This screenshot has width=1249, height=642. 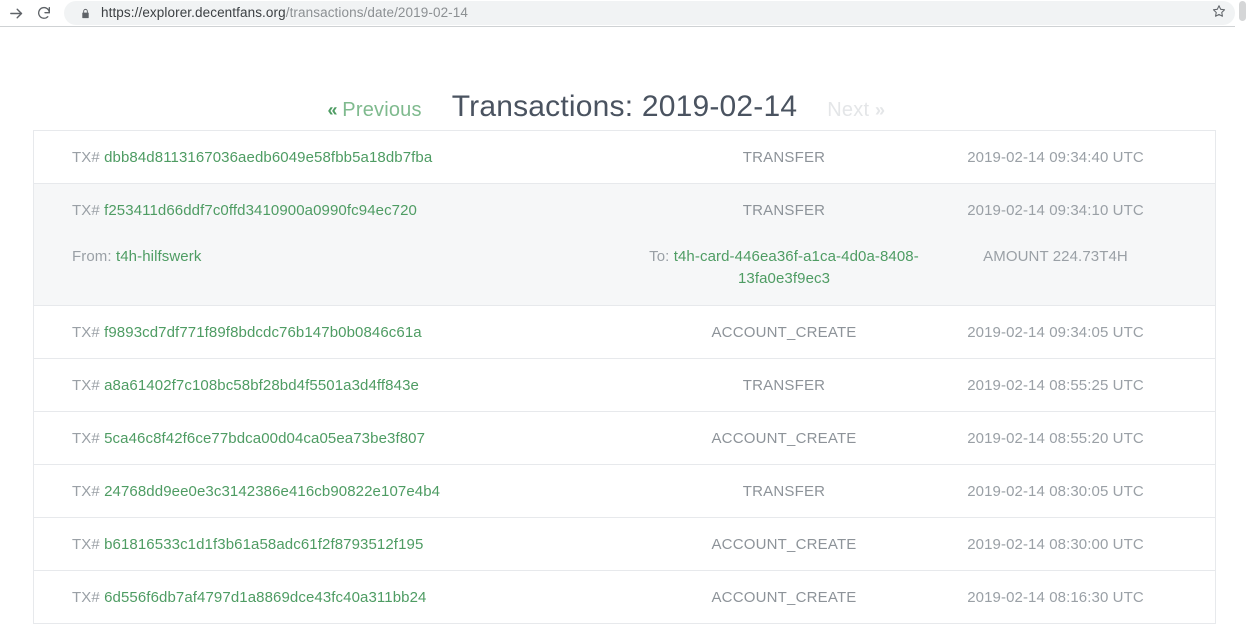 I want to click on transaction-hash-link: f253411d66ddf7c0ffd3410900a0990fc94ec720, so click(x=260, y=210).